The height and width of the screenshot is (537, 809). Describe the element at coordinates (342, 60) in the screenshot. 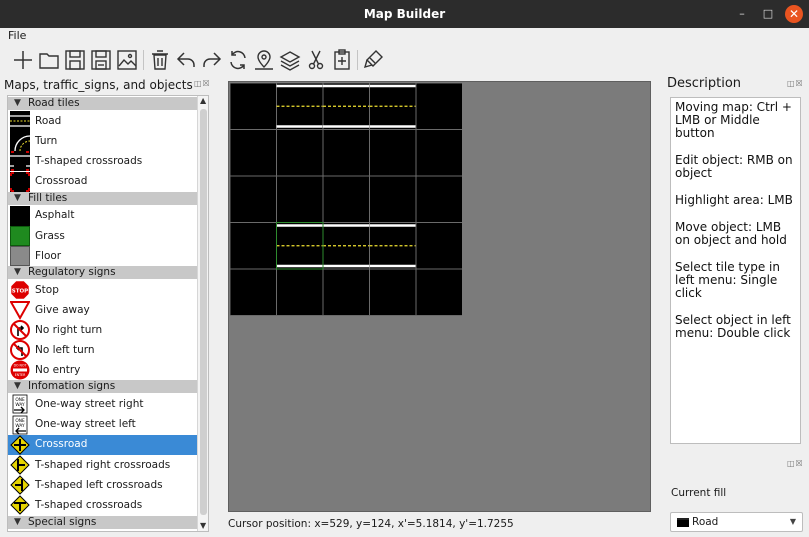

I see `paste-icon` at that location.